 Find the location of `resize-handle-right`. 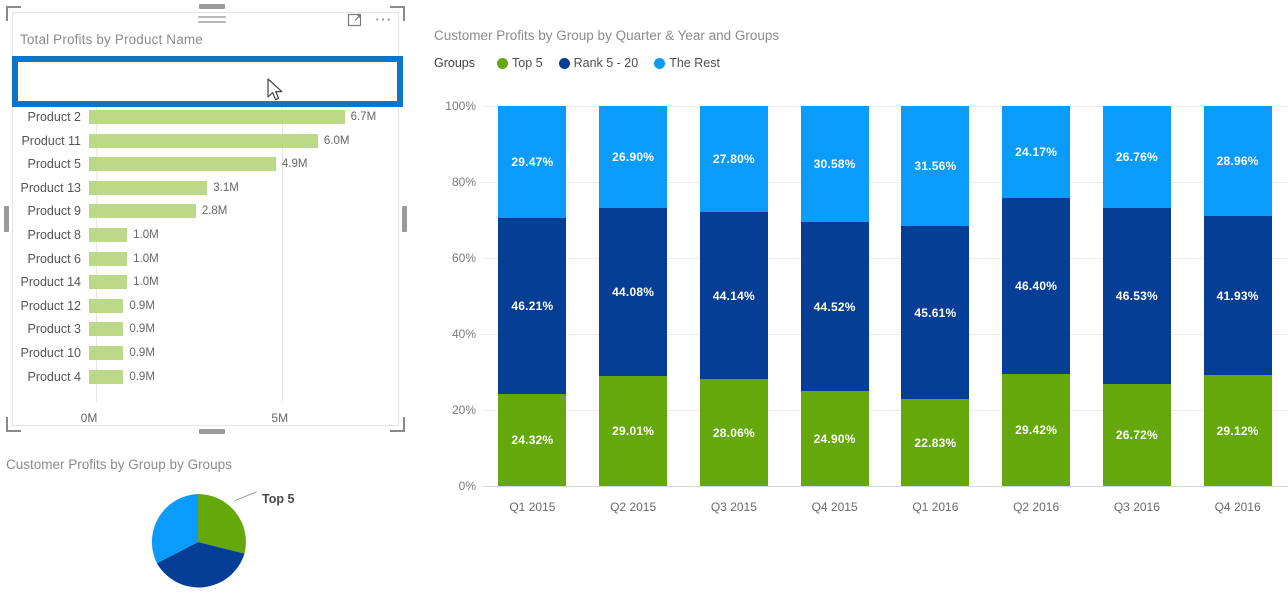

resize-handle-right is located at coordinates (404, 219).